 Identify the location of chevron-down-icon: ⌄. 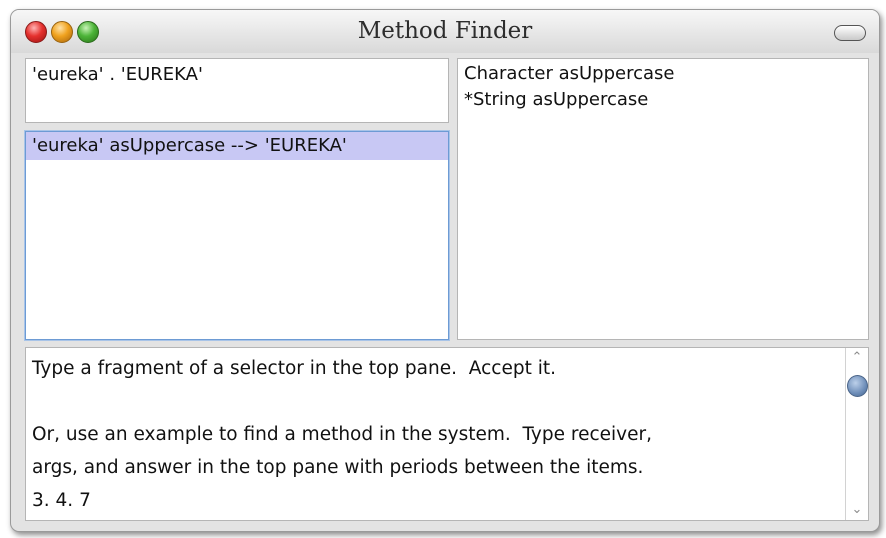
(857, 510).